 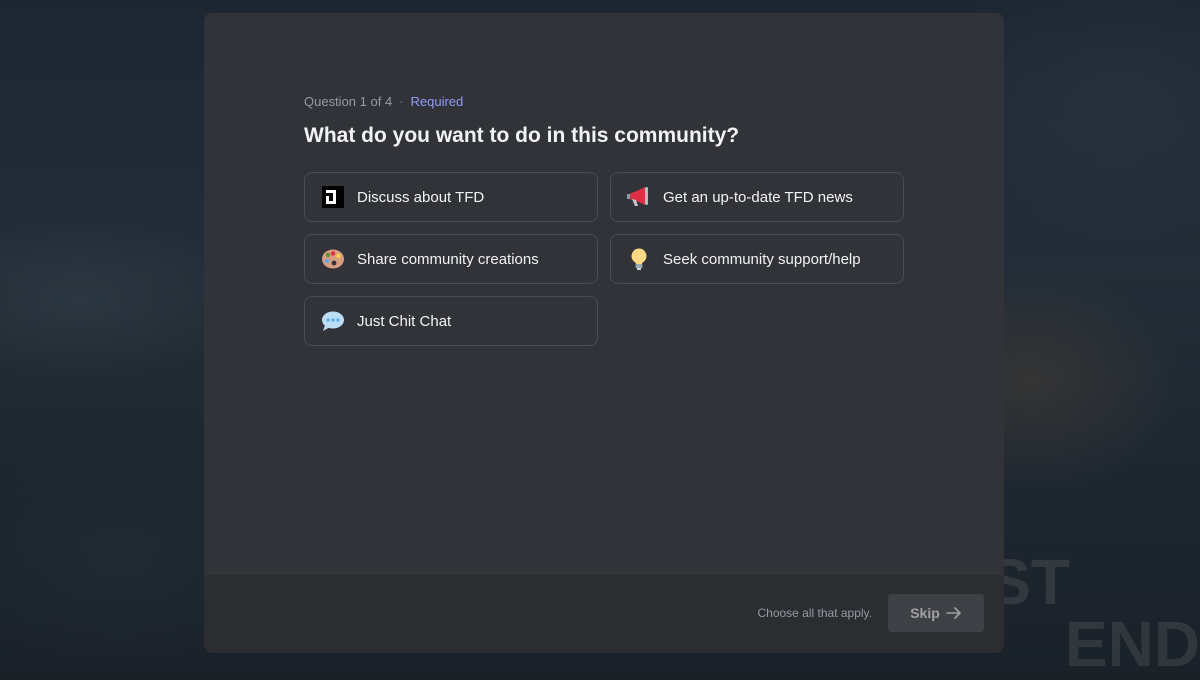 I want to click on required-label: Required, so click(x=437, y=101).